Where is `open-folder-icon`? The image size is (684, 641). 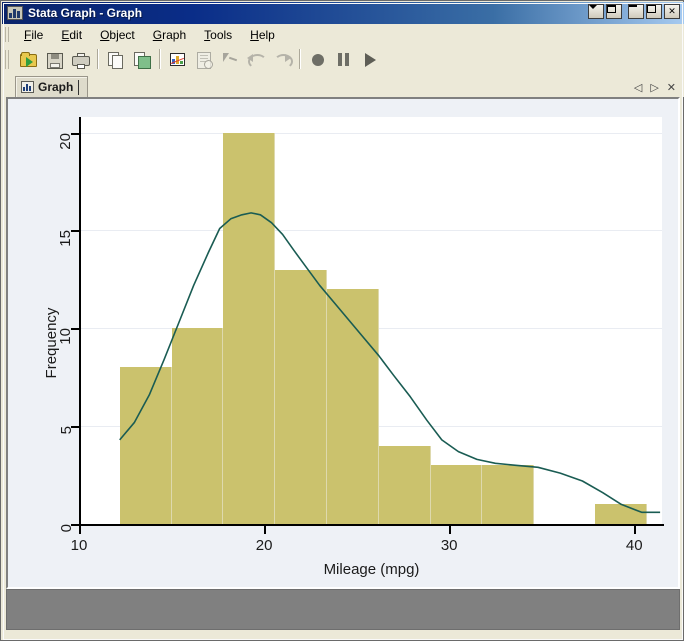 open-folder-icon is located at coordinates (28, 59).